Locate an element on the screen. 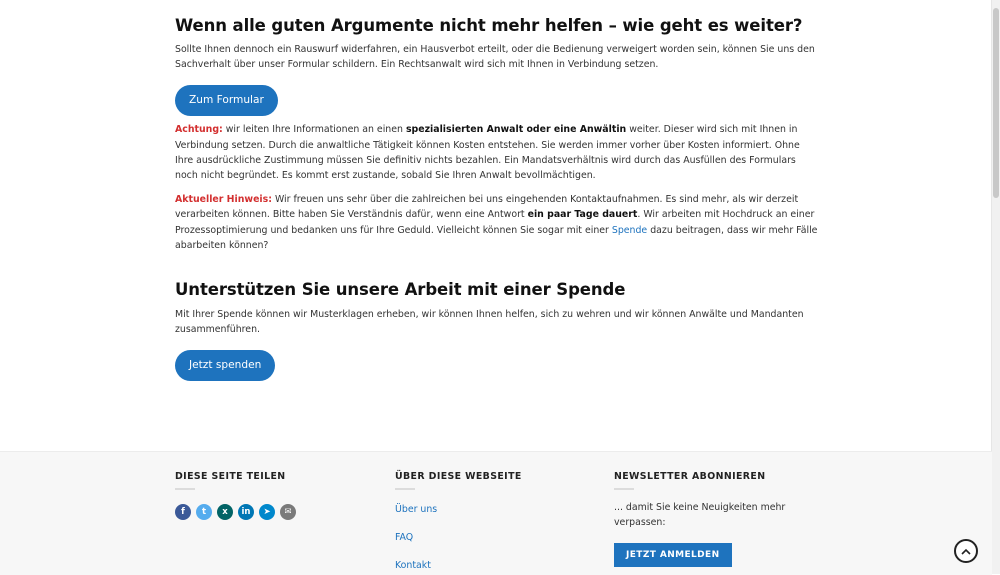 The height and width of the screenshot is (575, 1000). twitter-icon: t is located at coordinates (204, 512).